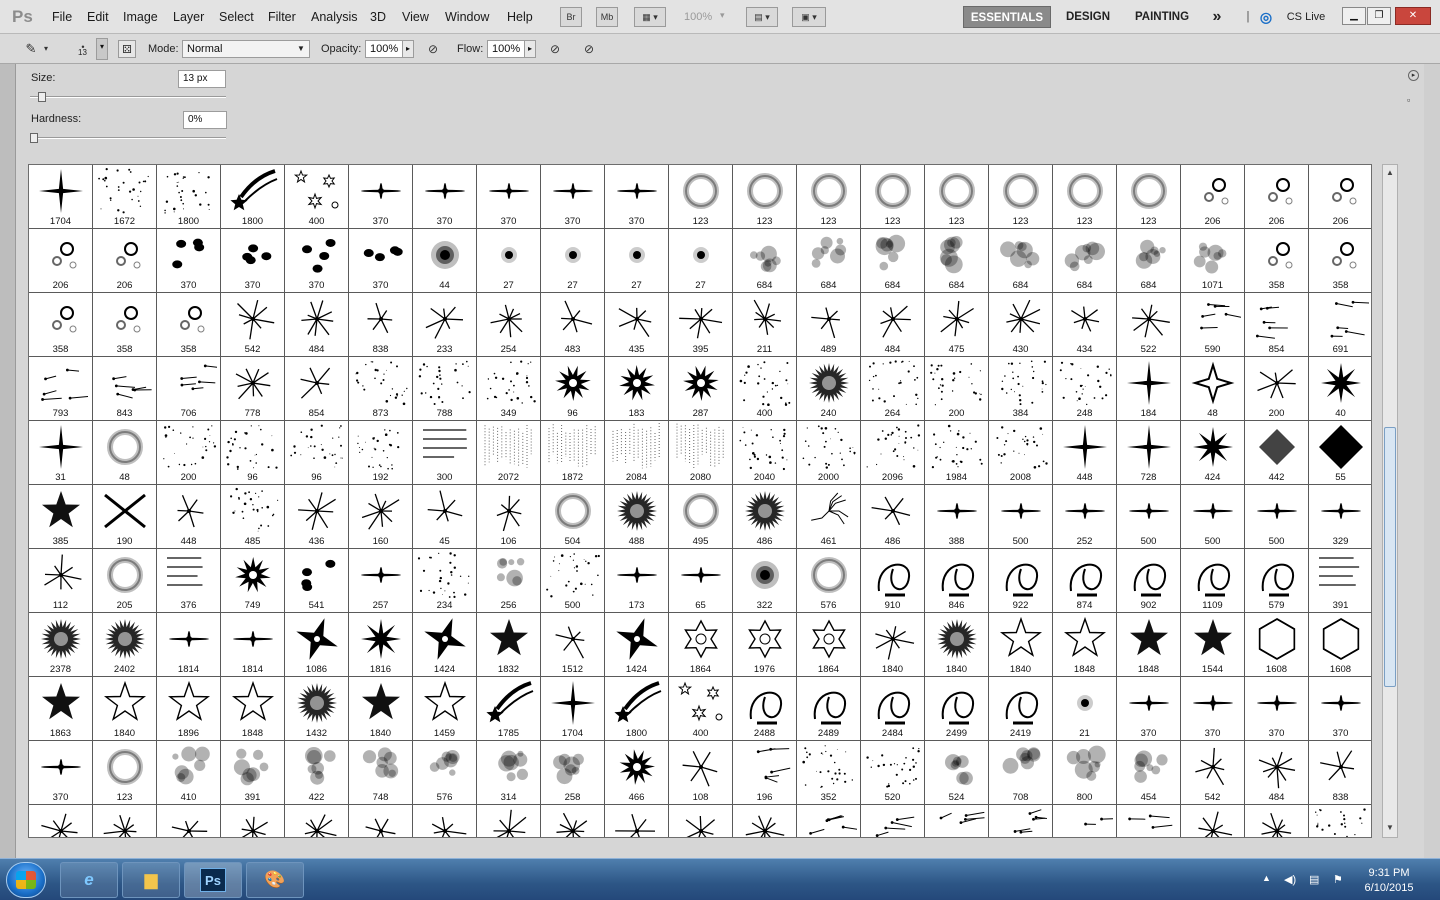 This screenshot has width=1440, height=900. Describe the element at coordinates (957, 325) in the screenshot. I see `brush-preset-burst: 475` at that location.